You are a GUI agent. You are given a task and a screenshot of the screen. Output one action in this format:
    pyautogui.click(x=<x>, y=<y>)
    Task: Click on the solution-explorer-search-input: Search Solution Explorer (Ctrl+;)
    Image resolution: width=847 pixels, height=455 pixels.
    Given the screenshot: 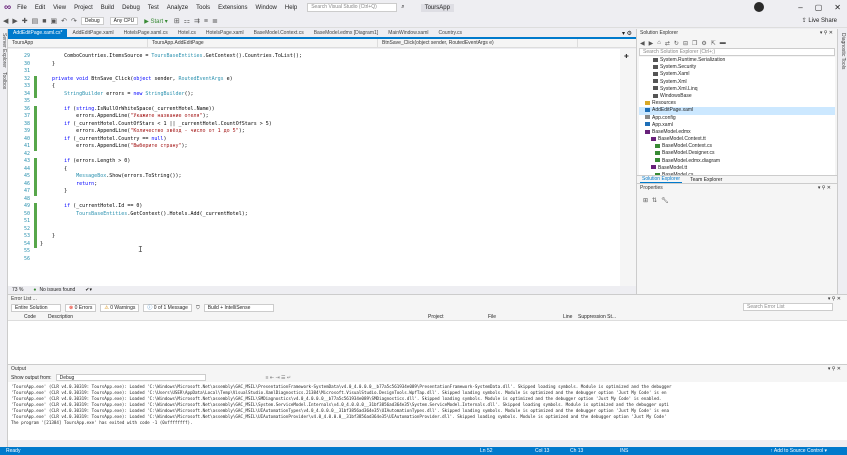 What is the action you would take?
    pyautogui.click(x=737, y=52)
    